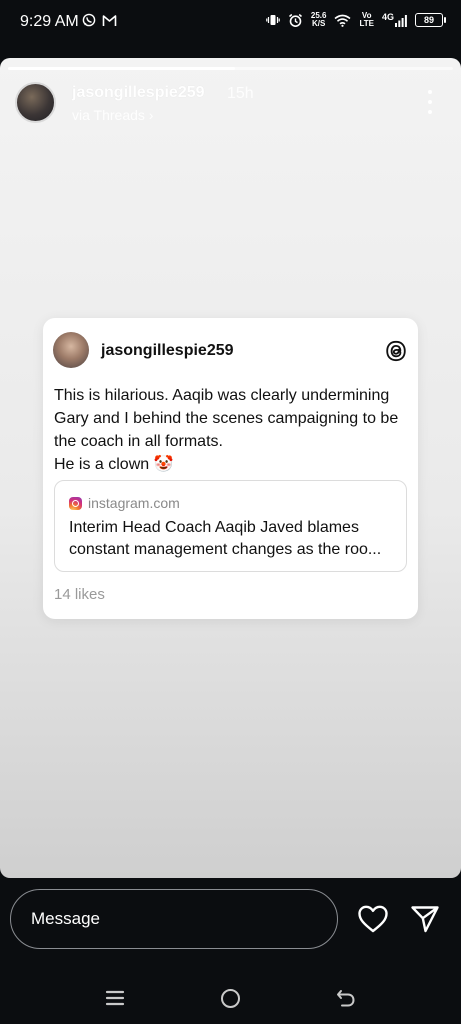 This screenshot has width=461, height=1024. Describe the element at coordinates (401, 21) in the screenshot. I see `signal-icon` at that location.